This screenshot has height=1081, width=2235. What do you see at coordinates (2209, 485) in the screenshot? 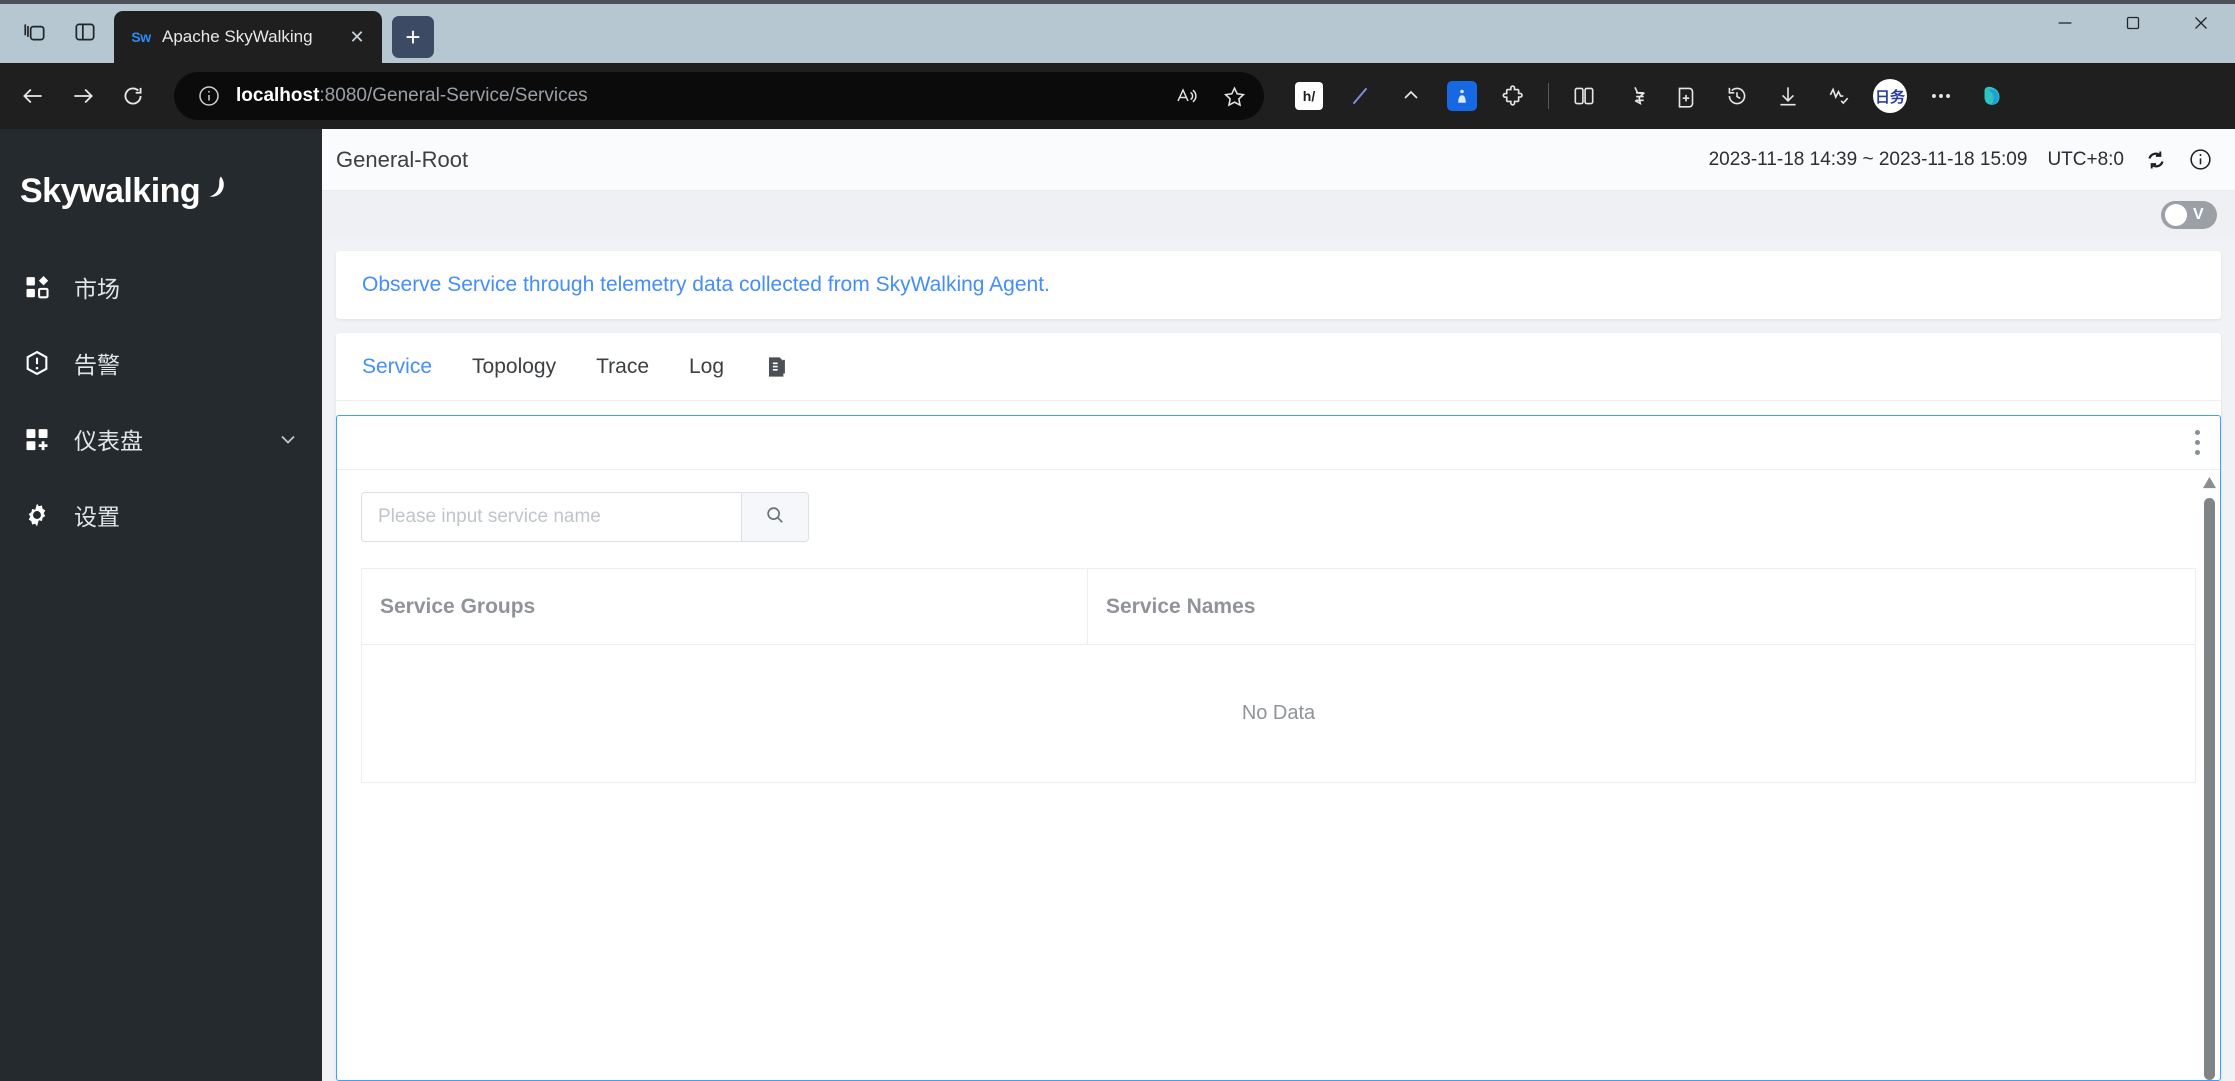
I see `scroll-up-arrow-icon` at bounding box center [2209, 485].